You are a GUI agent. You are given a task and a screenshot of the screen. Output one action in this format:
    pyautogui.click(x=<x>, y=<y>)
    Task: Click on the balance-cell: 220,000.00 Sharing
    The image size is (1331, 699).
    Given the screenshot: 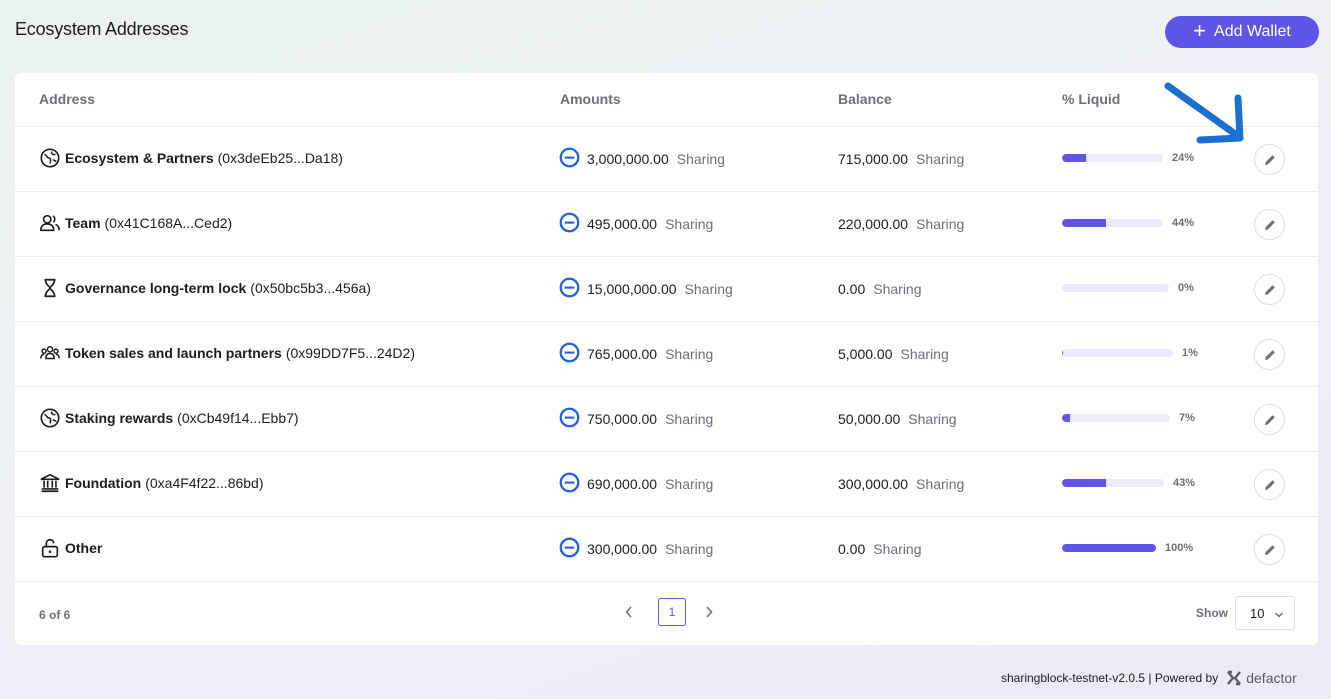 What is the action you would take?
    pyautogui.click(x=901, y=224)
    